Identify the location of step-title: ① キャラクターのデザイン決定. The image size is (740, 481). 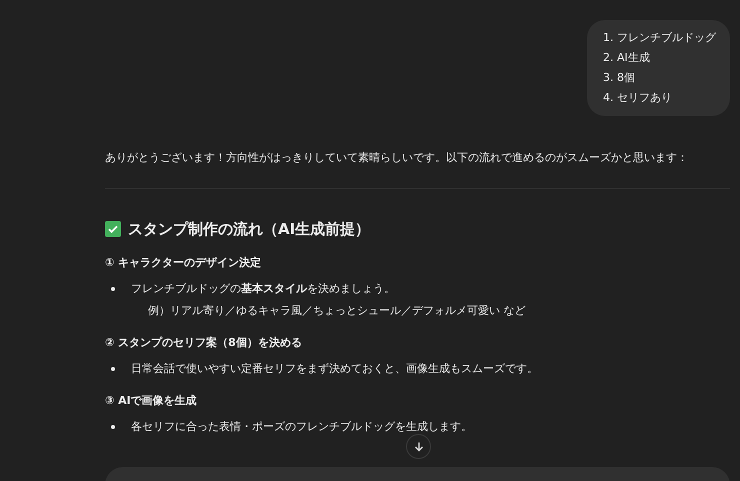
(183, 263).